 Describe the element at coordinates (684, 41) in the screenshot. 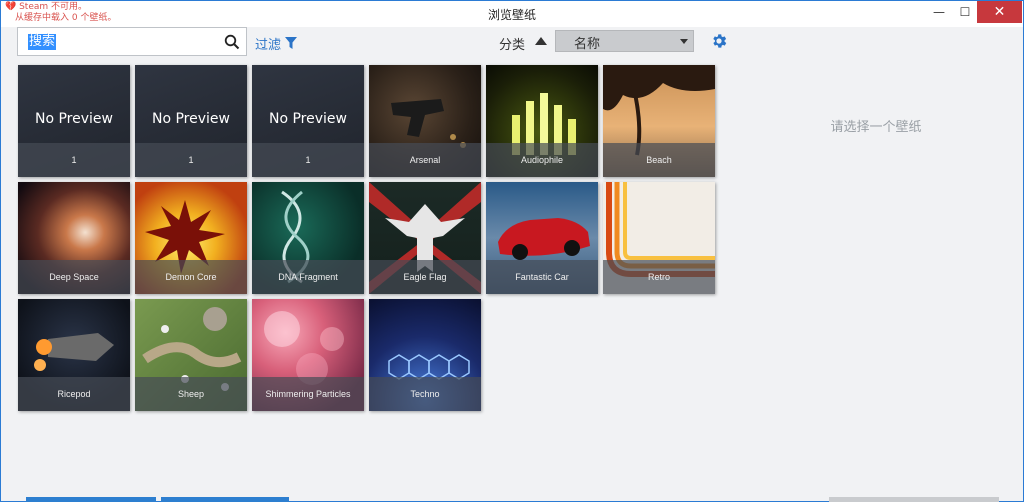

I see `chevron-down-icon` at that location.